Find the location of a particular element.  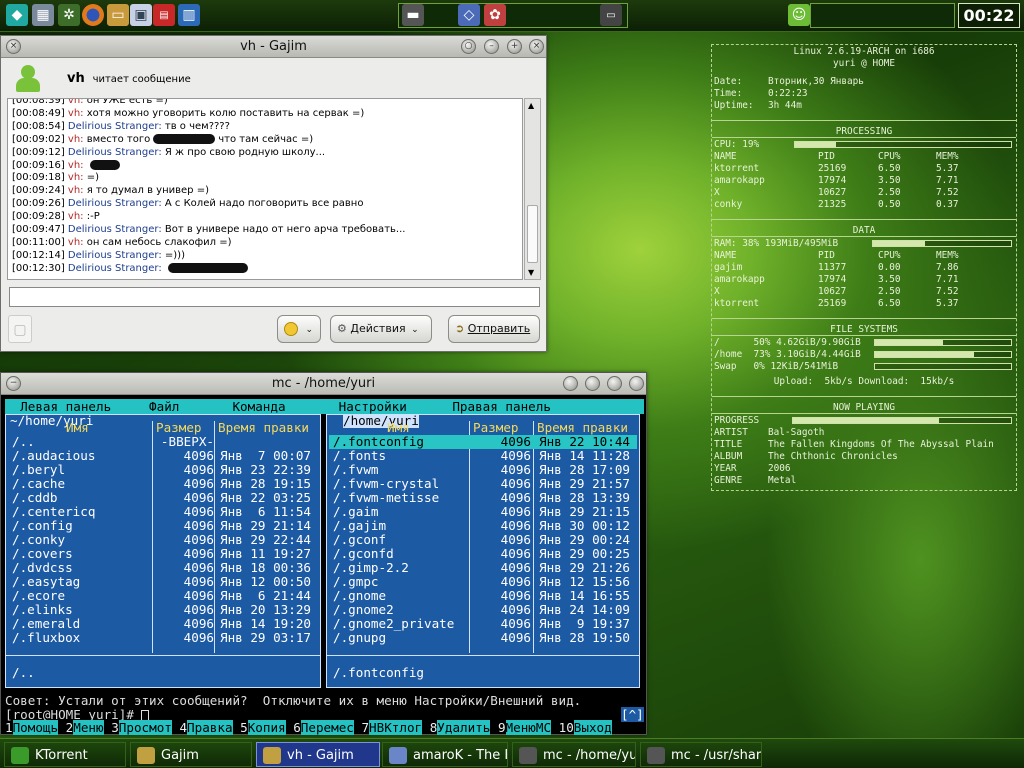

cell: 11377 is located at coordinates (832, 267).